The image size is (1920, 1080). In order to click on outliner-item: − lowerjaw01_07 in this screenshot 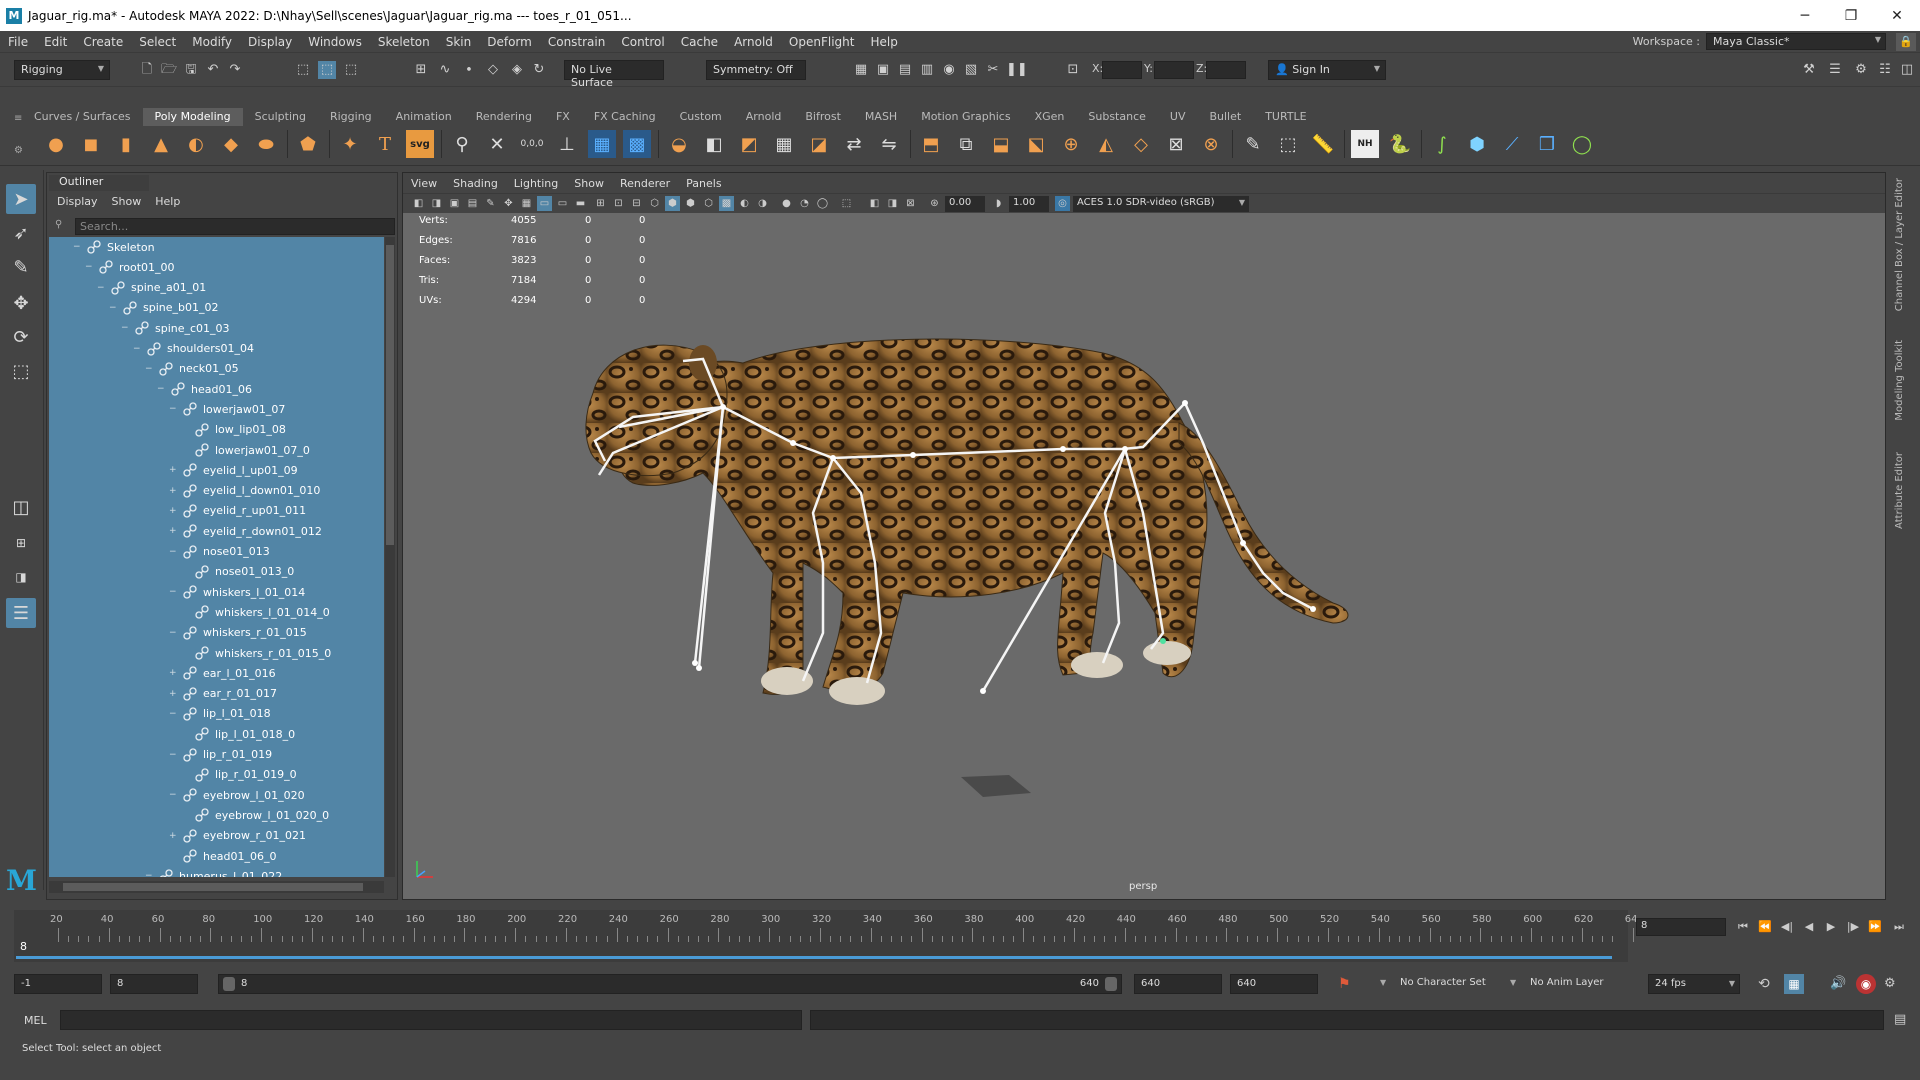, I will do `click(227, 409)`.